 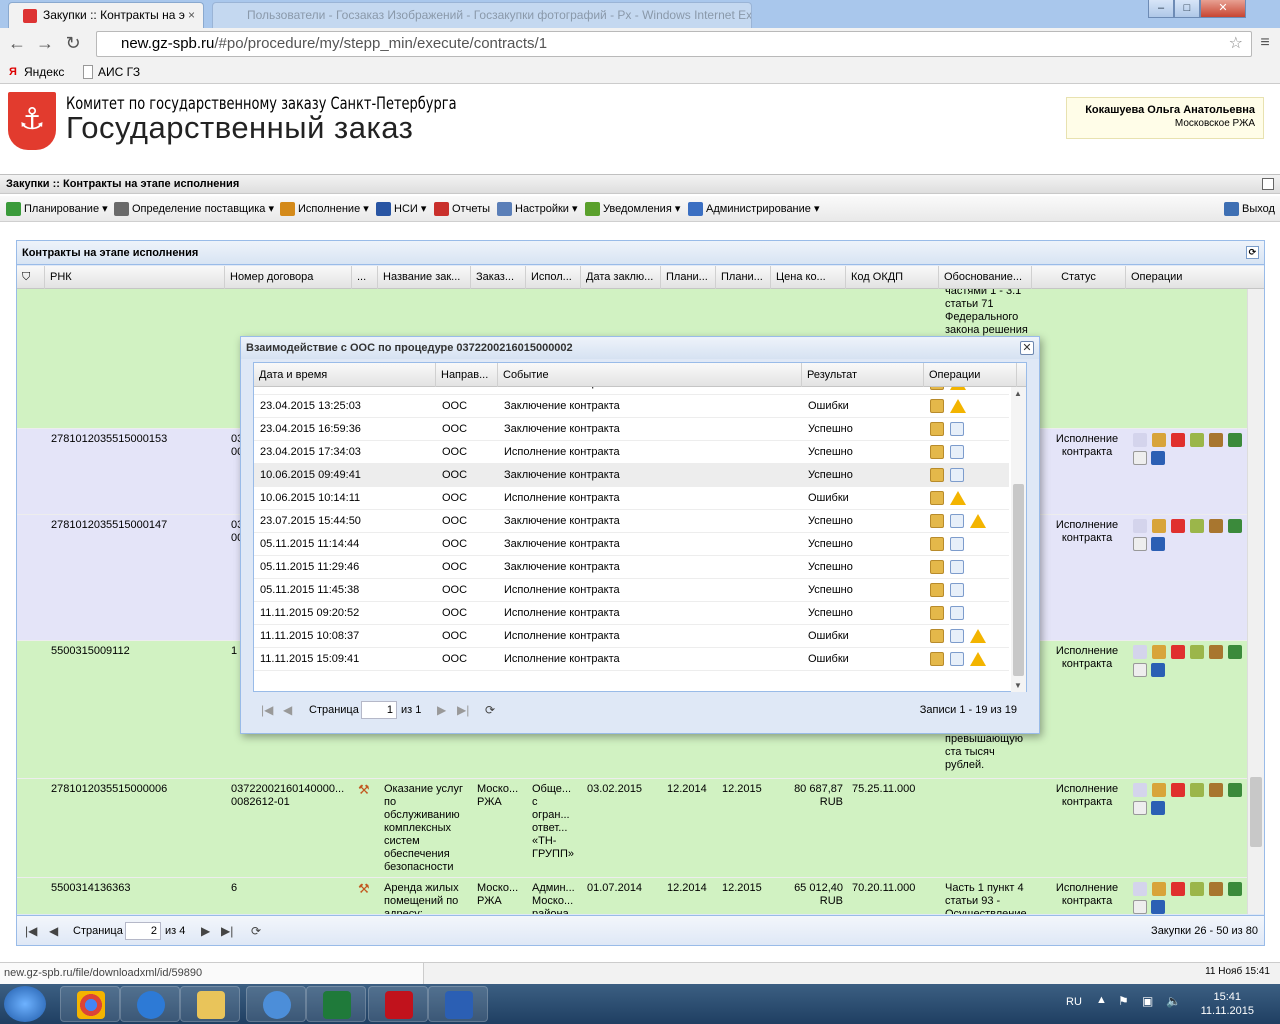 What do you see at coordinates (194, 210) in the screenshot?
I see `menu-supplier: Определение поставщика ▾` at bounding box center [194, 210].